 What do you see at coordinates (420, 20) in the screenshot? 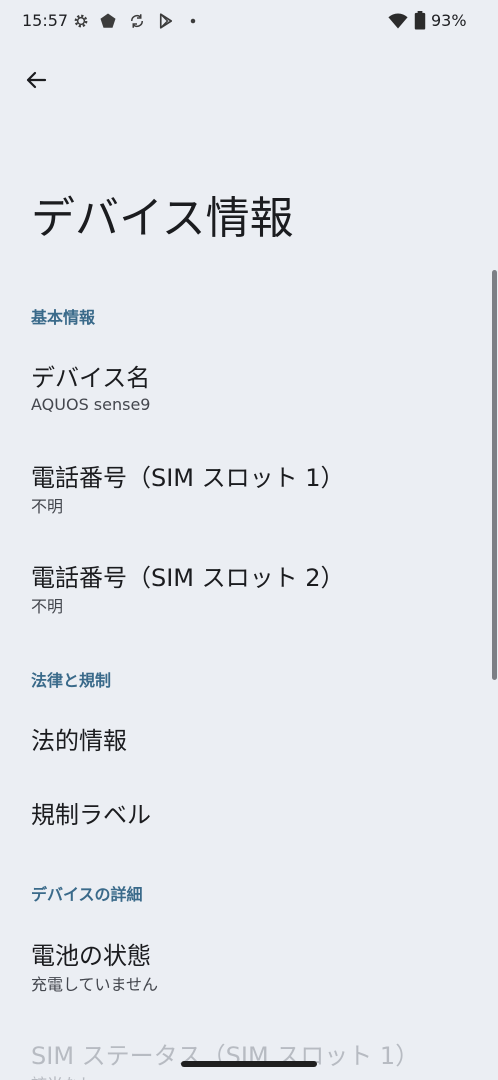
I see `battery-icon` at bounding box center [420, 20].